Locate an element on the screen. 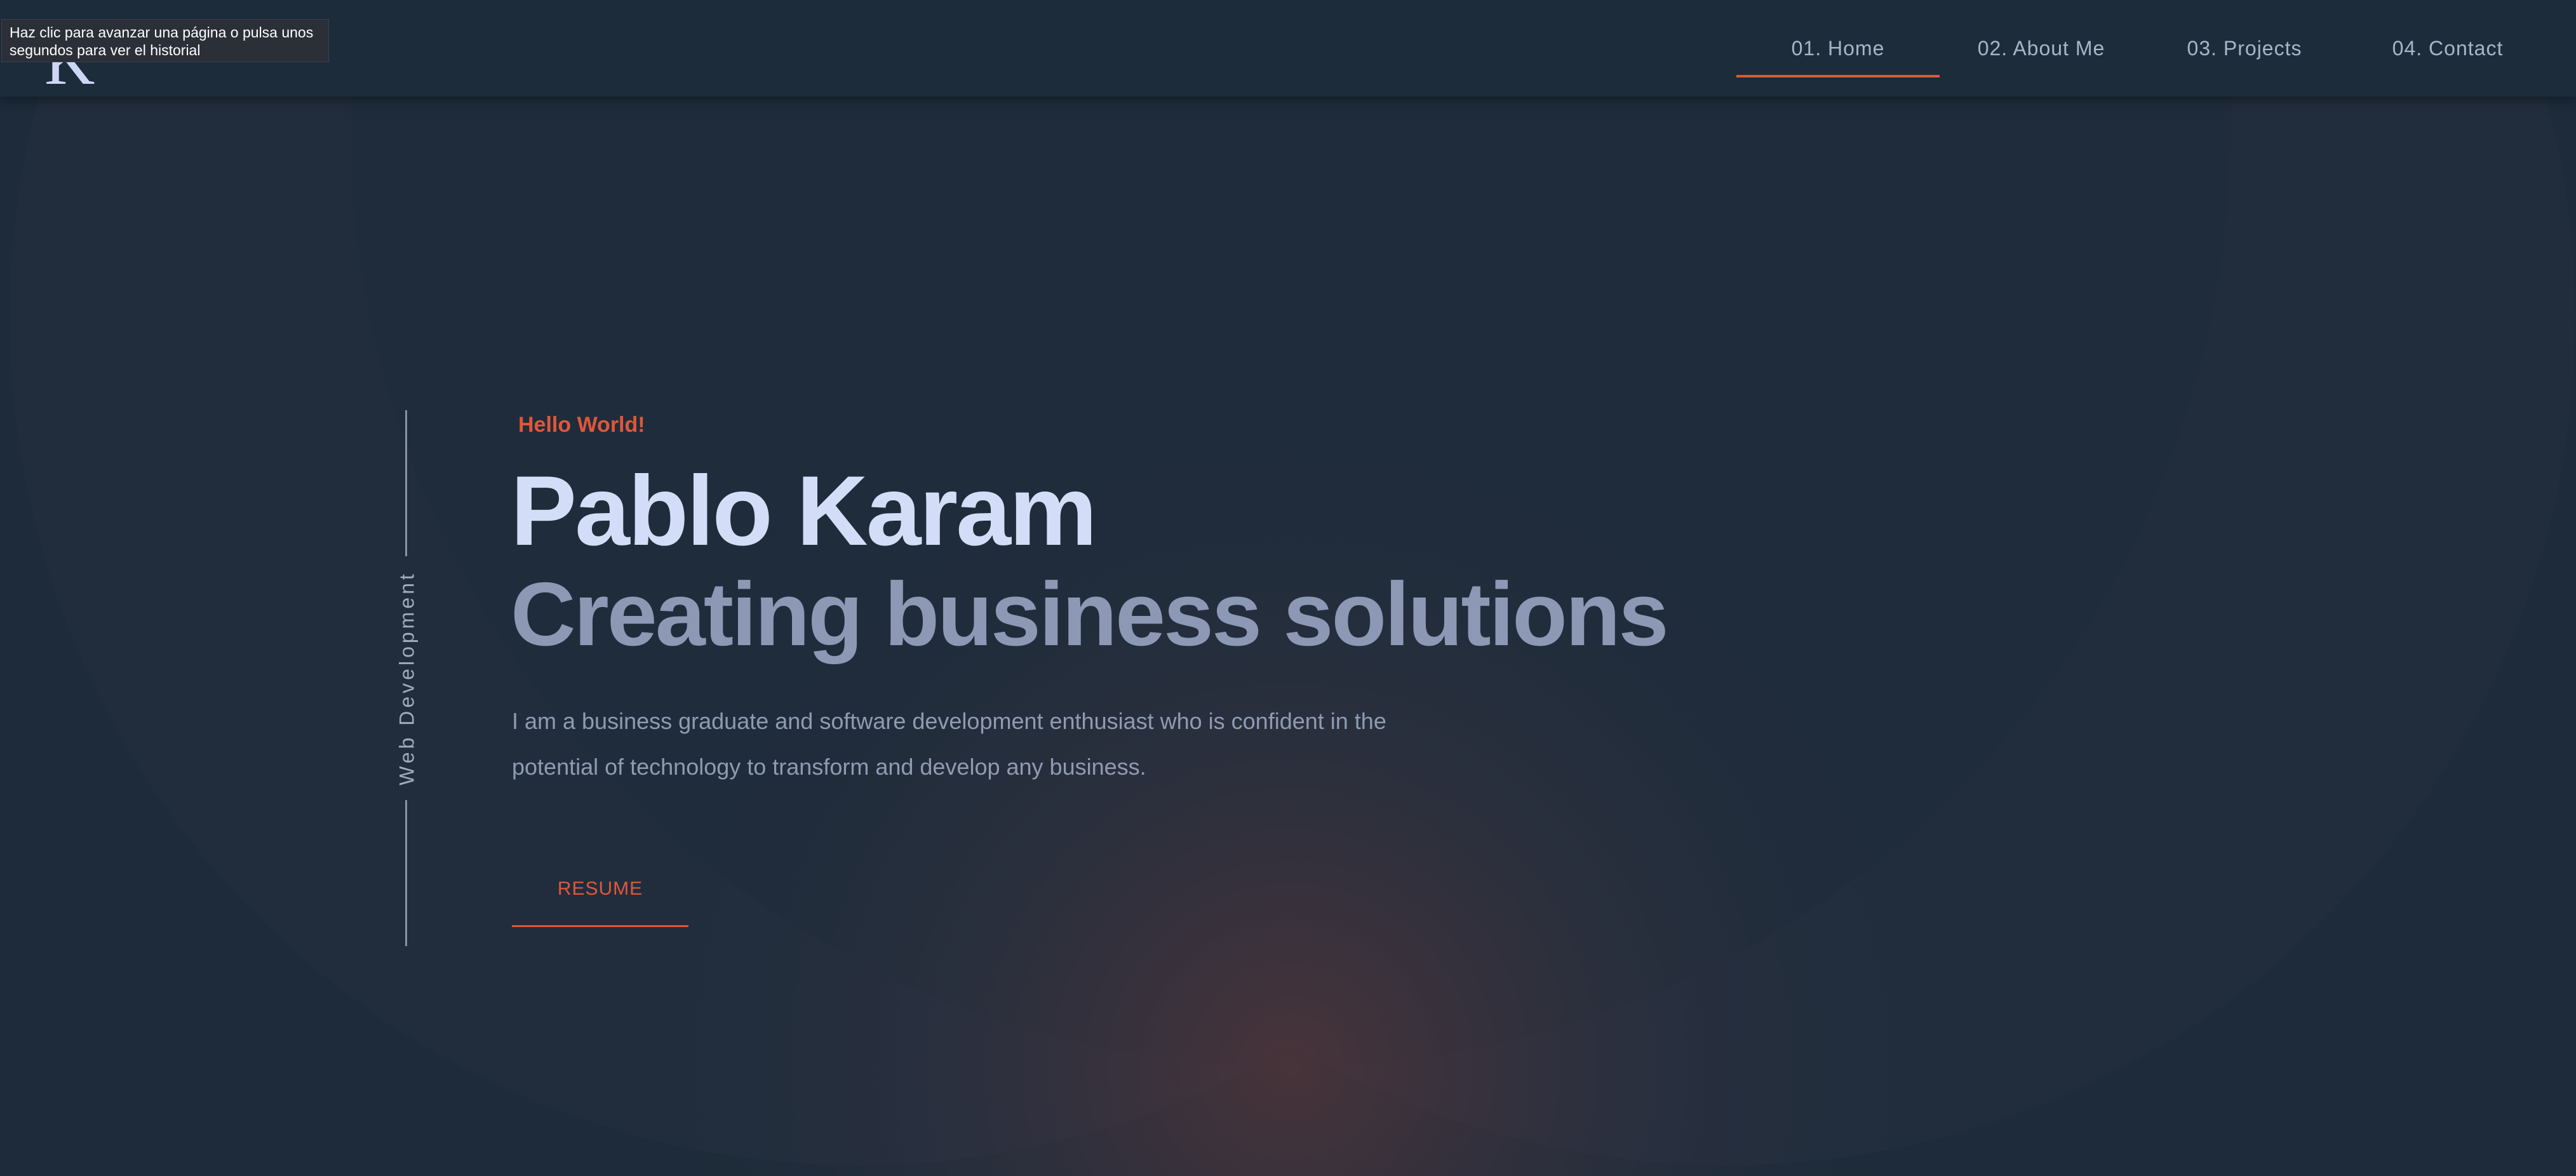  nav-item-contact: 04. Contact is located at coordinates (2447, 48).